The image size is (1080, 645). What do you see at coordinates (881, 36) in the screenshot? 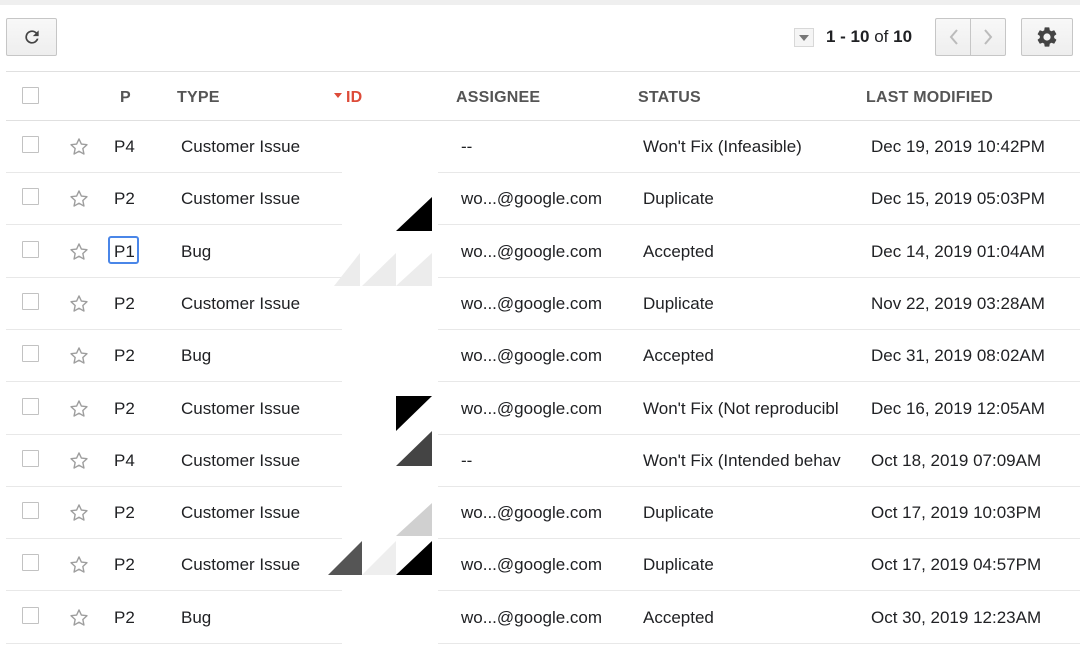
I see `pagination-of: of` at bounding box center [881, 36].